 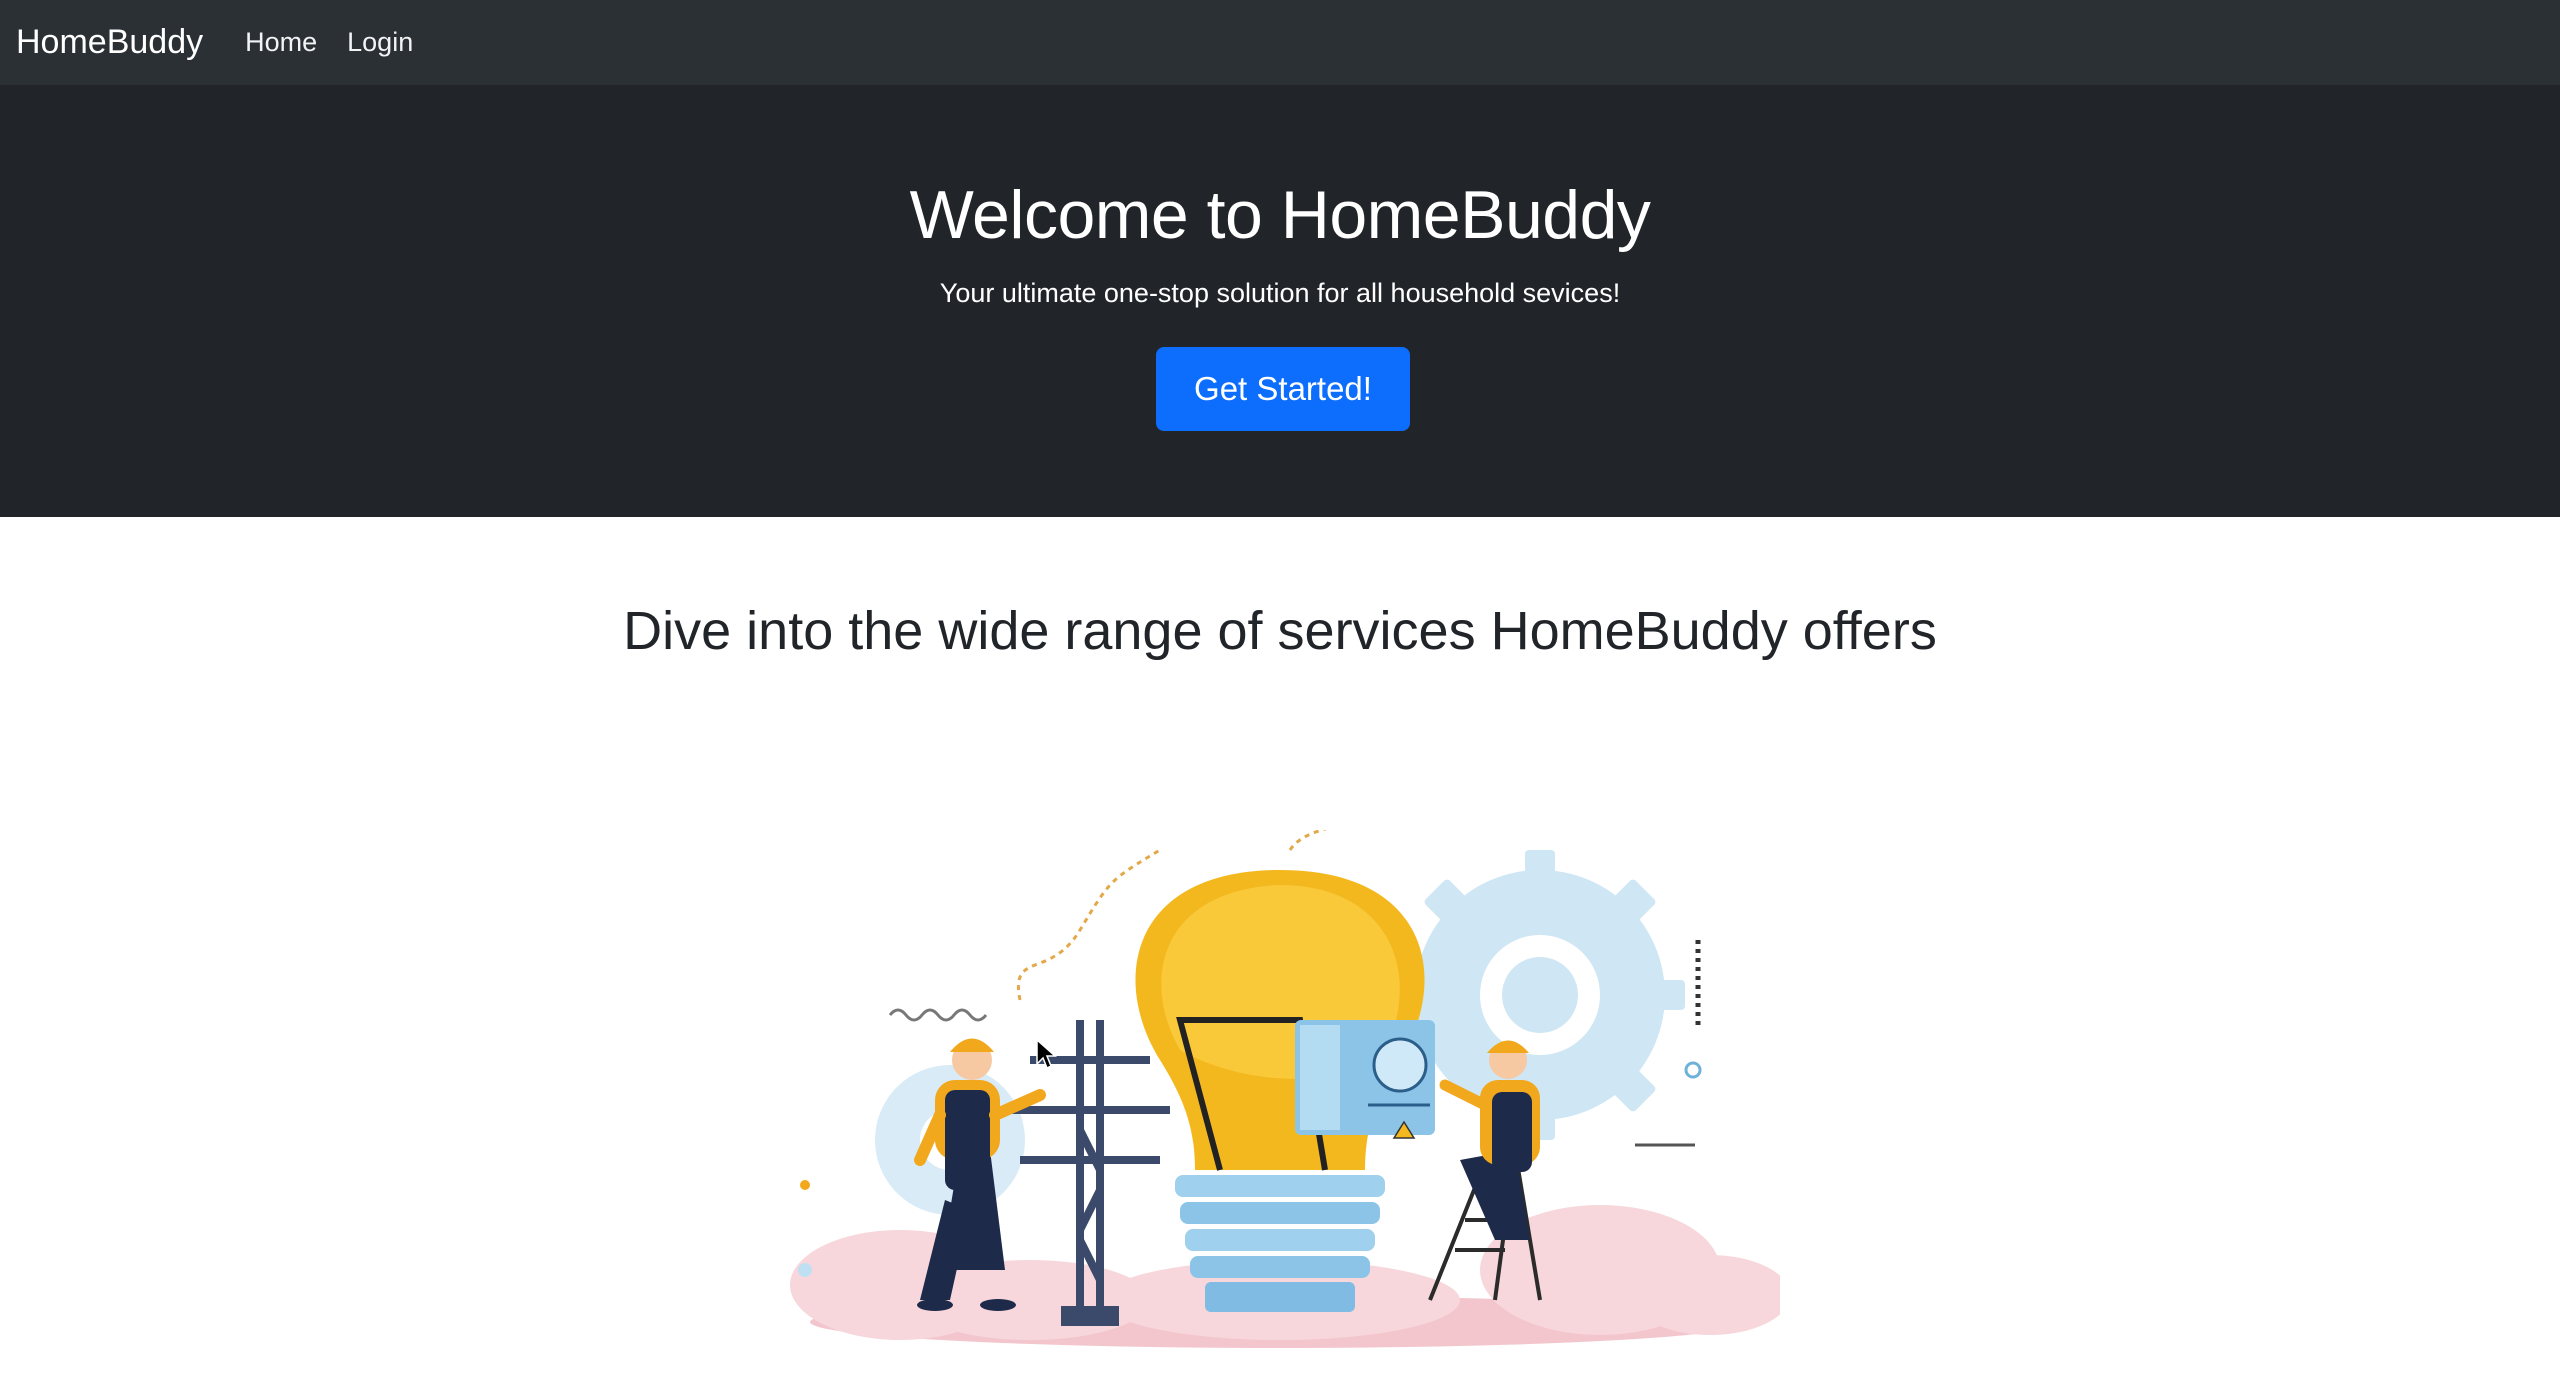 I want to click on nav-link-home: Home, so click(x=281, y=42).